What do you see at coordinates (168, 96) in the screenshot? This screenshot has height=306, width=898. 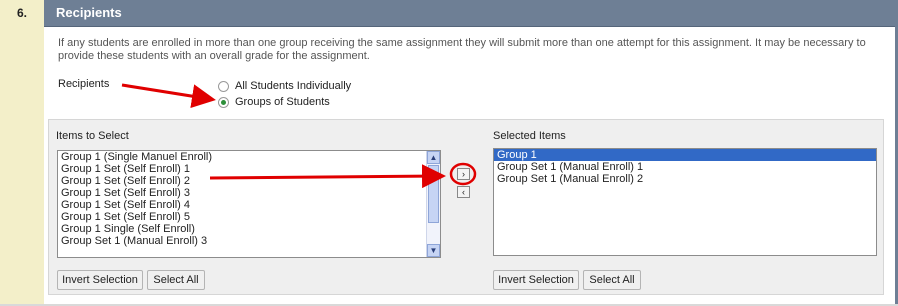 I see `annotation-arrow-recipients` at bounding box center [168, 96].